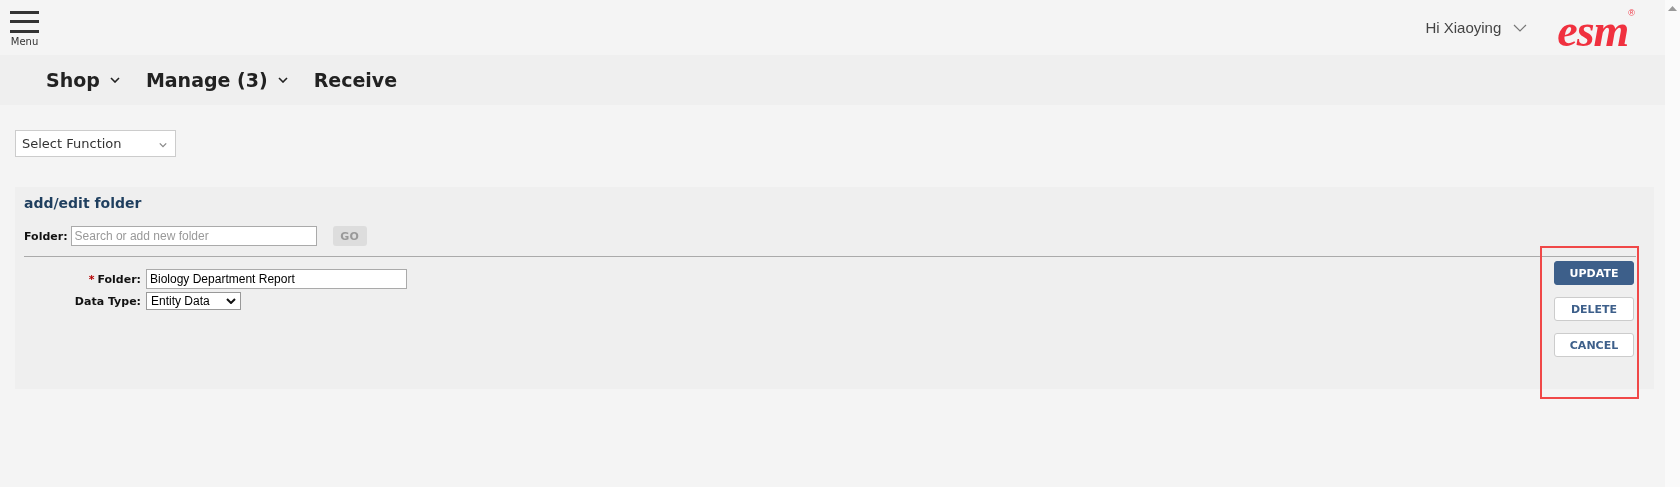 The width and height of the screenshot is (1680, 487). Describe the element at coordinates (1672, 243) in the screenshot. I see `scrollbar` at that location.